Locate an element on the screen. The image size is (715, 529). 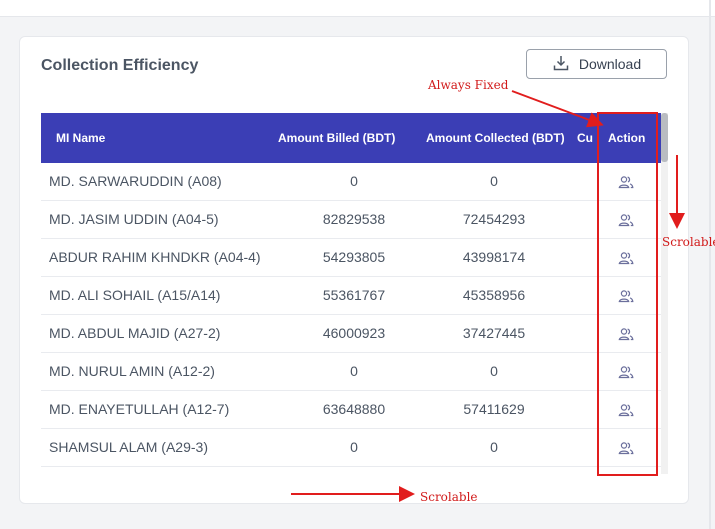
download-label: Download is located at coordinates (610, 64).